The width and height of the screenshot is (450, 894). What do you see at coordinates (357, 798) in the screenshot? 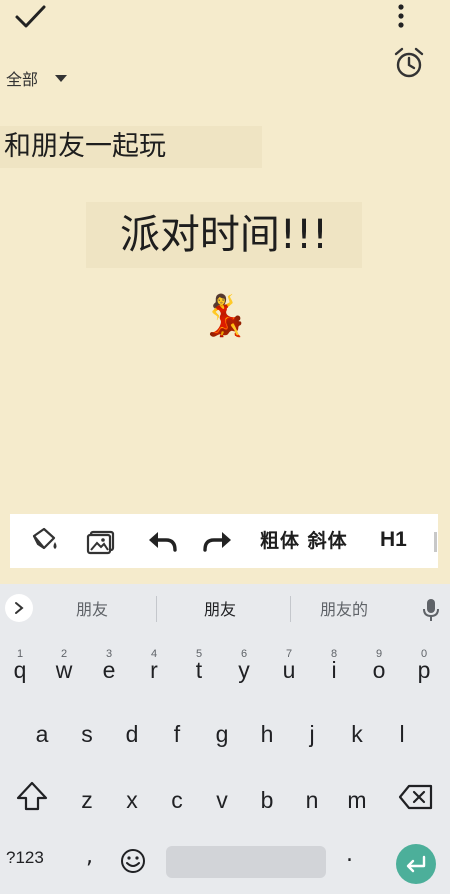
I see `key-m: m` at bounding box center [357, 798].